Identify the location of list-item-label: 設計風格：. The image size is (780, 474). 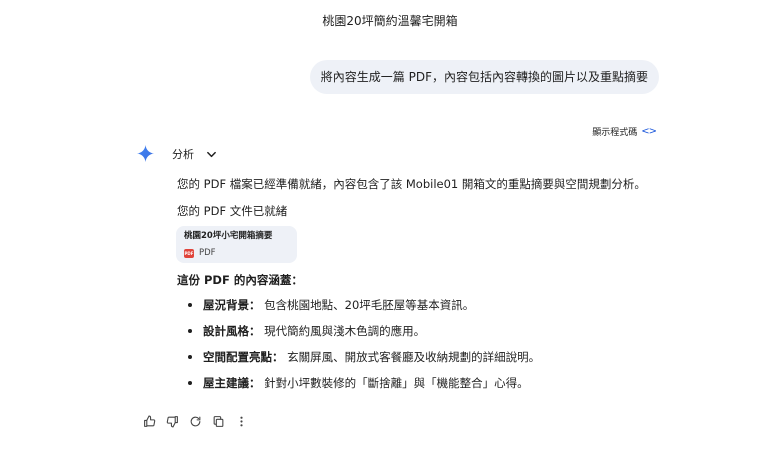
(232, 331).